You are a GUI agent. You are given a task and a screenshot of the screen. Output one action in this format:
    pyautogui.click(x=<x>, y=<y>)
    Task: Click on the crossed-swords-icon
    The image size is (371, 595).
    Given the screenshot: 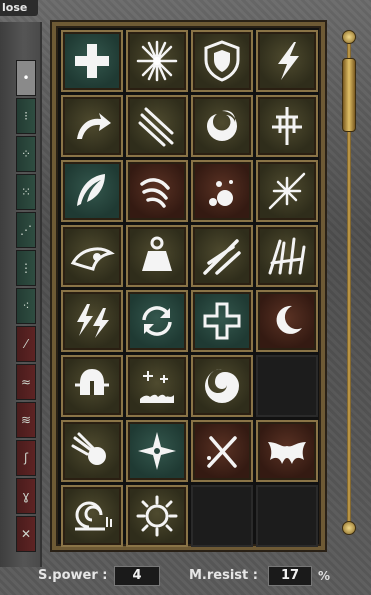 What is the action you would take?
    pyautogui.click(x=222, y=452)
    